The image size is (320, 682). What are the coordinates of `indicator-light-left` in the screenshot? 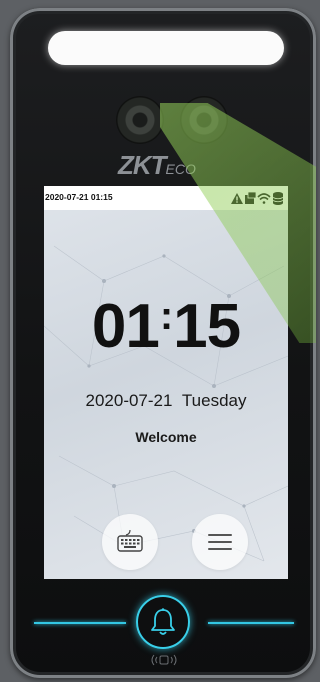 It's located at (80, 623).